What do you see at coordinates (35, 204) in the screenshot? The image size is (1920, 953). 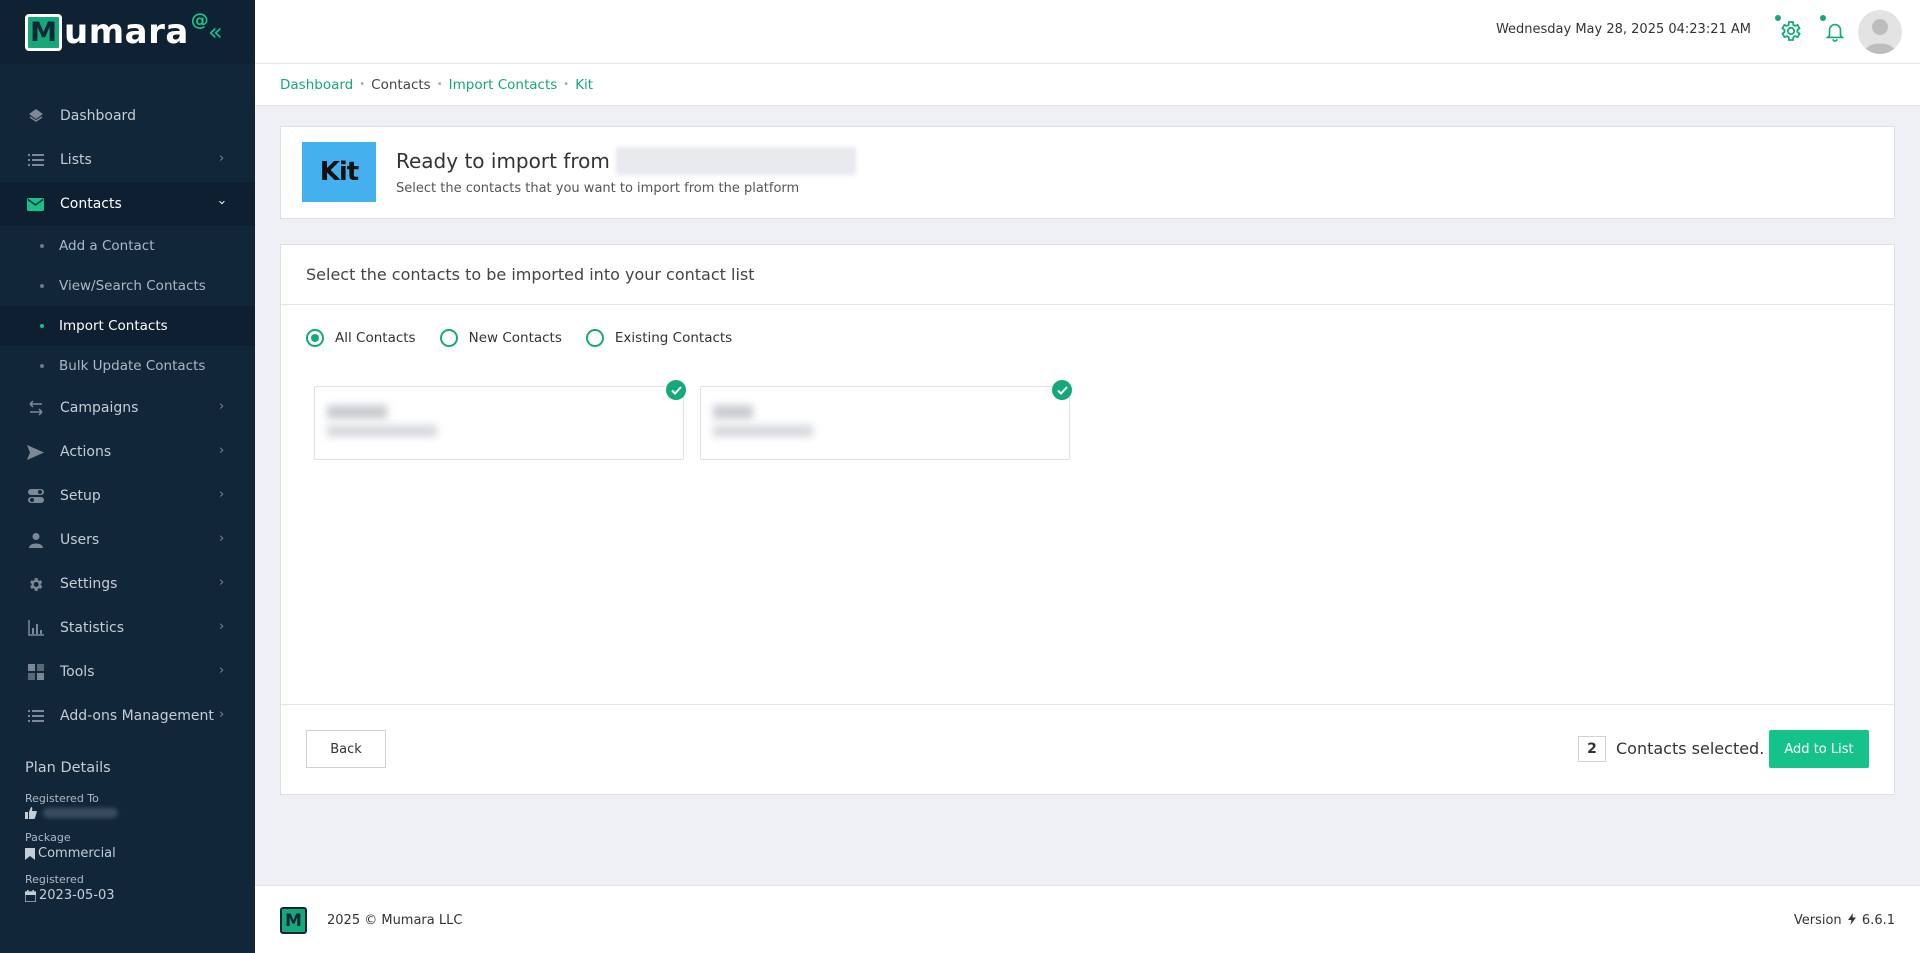 I see `envelope-icon` at bounding box center [35, 204].